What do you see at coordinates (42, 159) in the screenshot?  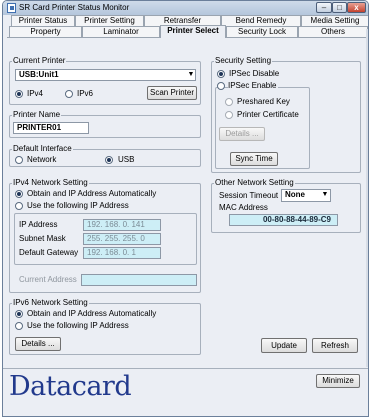 I see `network-label: Network` at bounding box center [42, 159].